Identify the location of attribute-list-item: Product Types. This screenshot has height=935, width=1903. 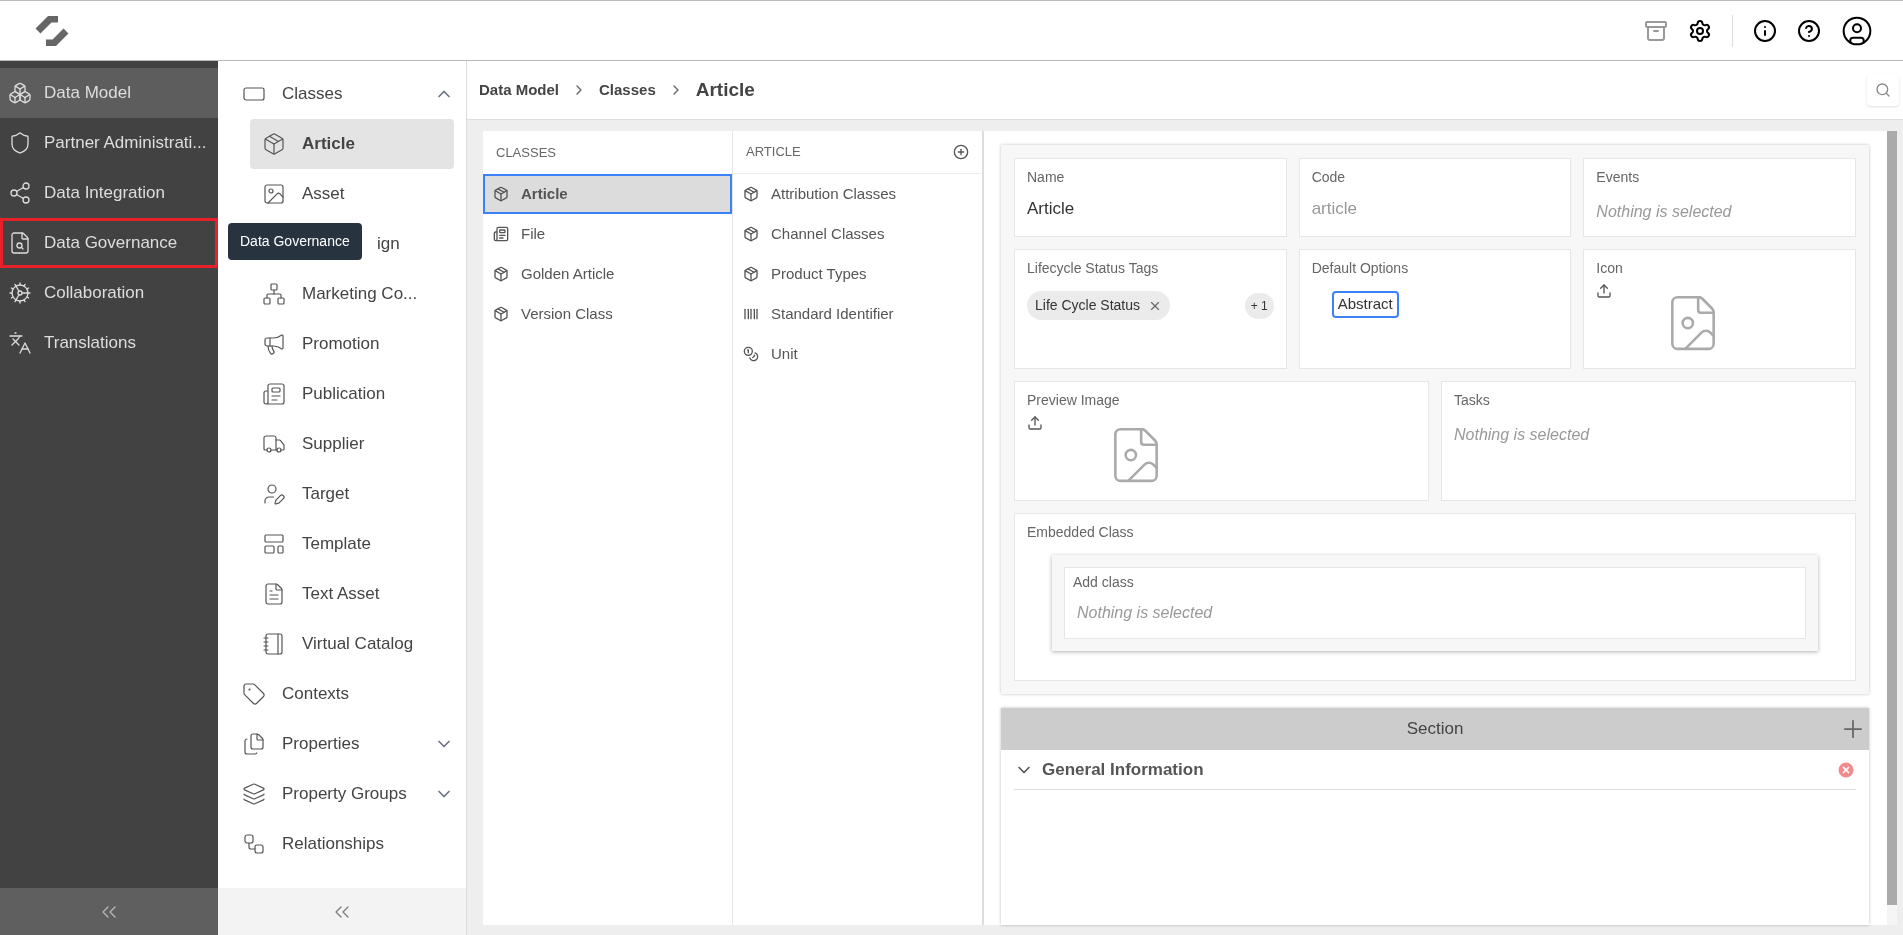
(857, 274).